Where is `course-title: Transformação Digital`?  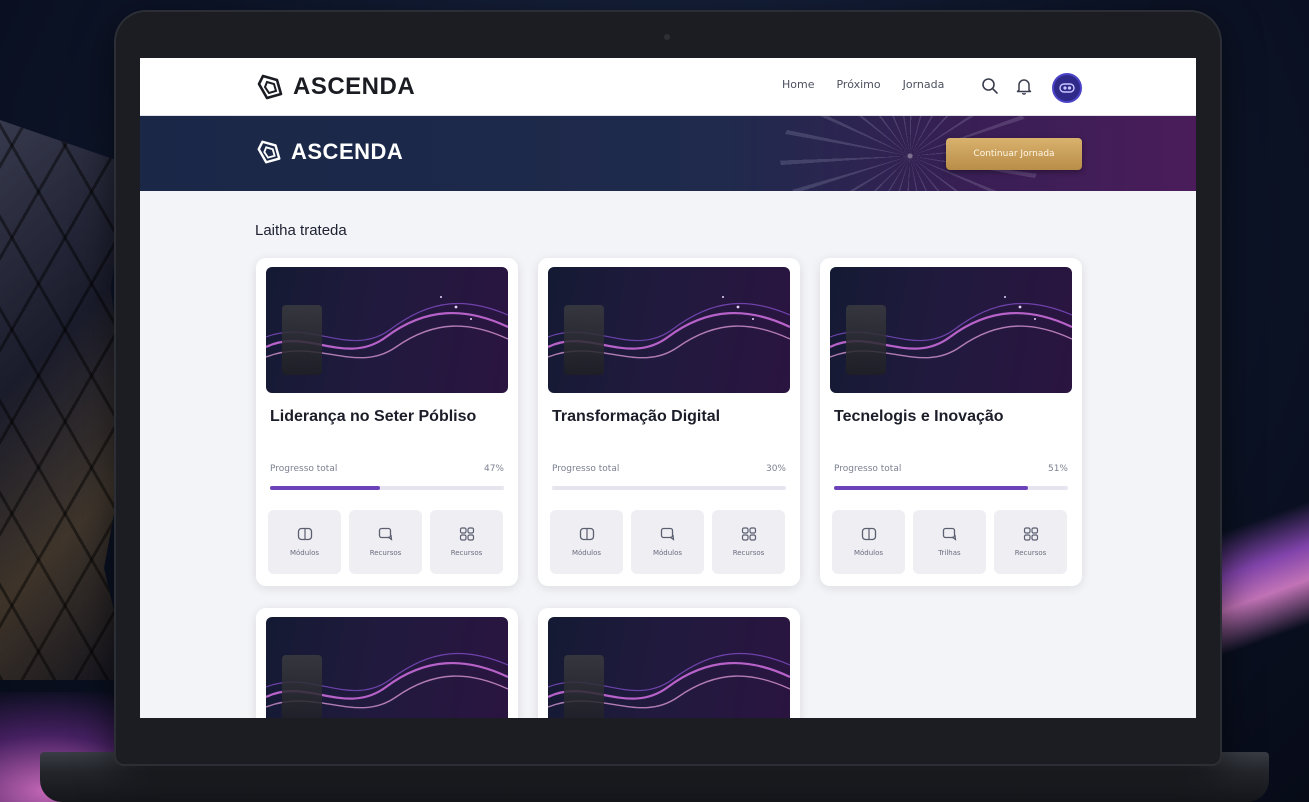
course-title: Transformação Digital is located at coordinates (636, 416).